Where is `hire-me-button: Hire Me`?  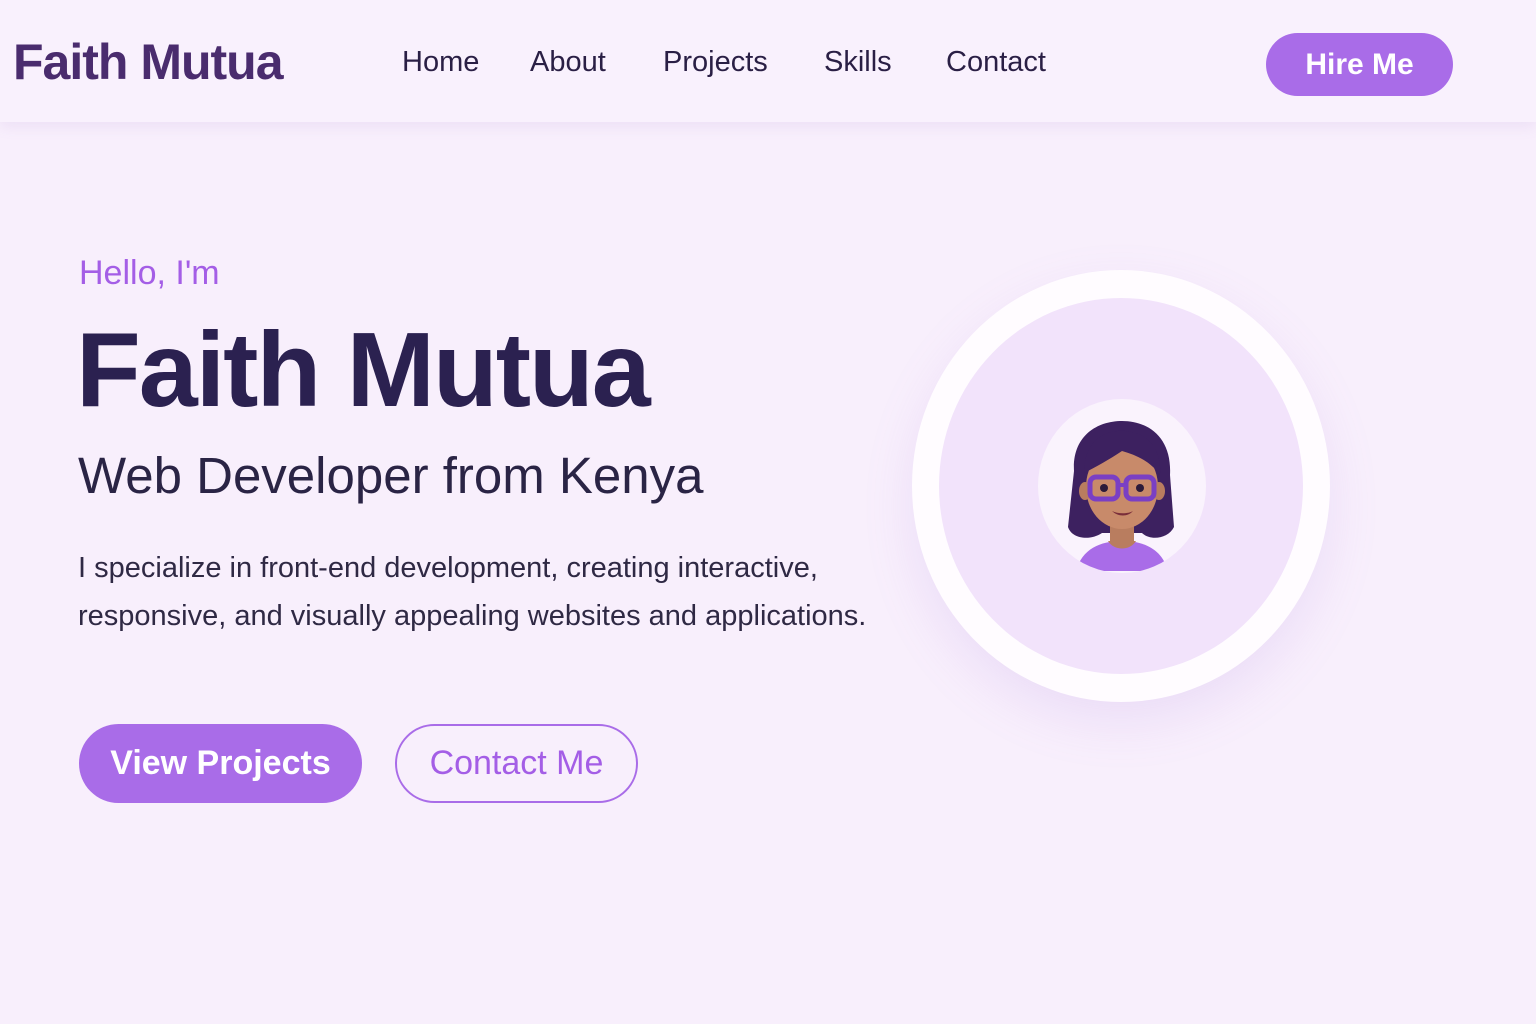
hire-me-button: Hire Me is located at coordinates (1359, 64).